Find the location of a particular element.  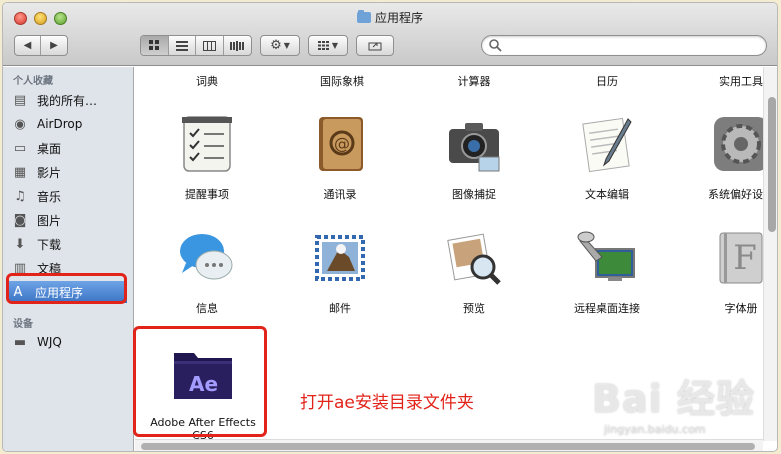

downloads-icon: ⬇ is located at coordinates (20, 244).